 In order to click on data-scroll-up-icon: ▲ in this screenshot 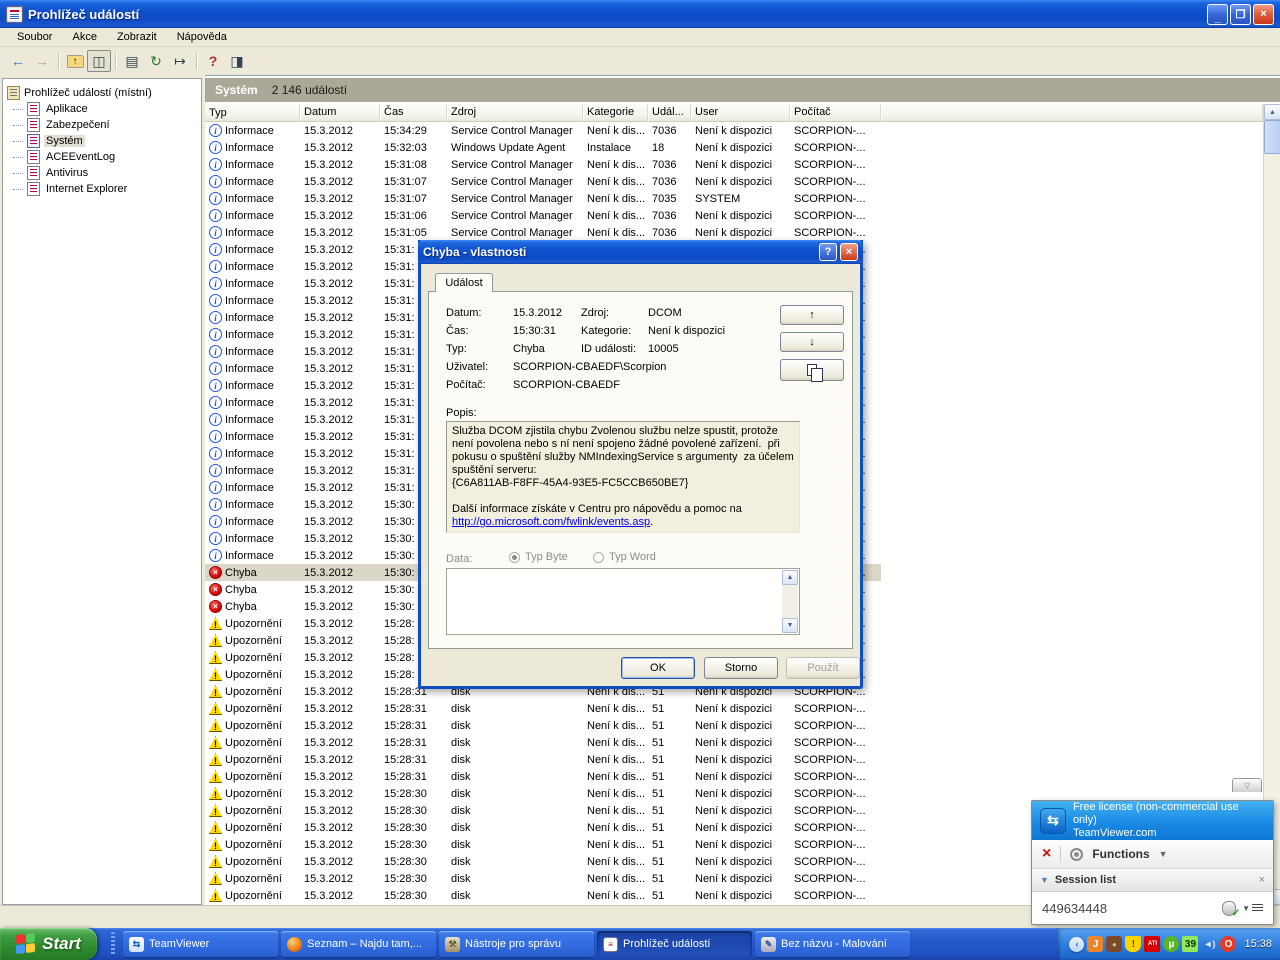, I will do `click(790, 577)`.